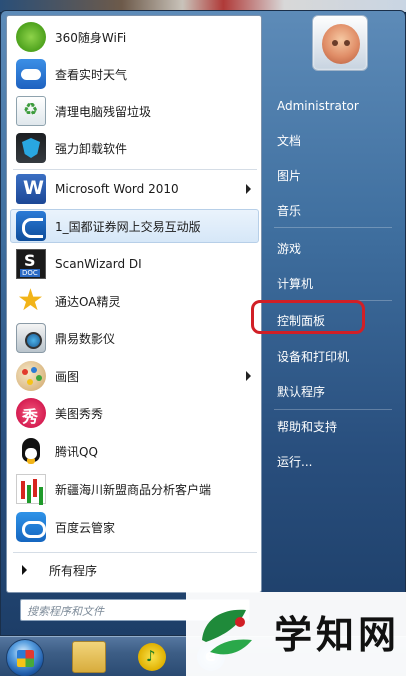 The image size is (406, 676). Describe the element at coordinates (89, 657) in the screenshot. I see `folder-icon` at that location.